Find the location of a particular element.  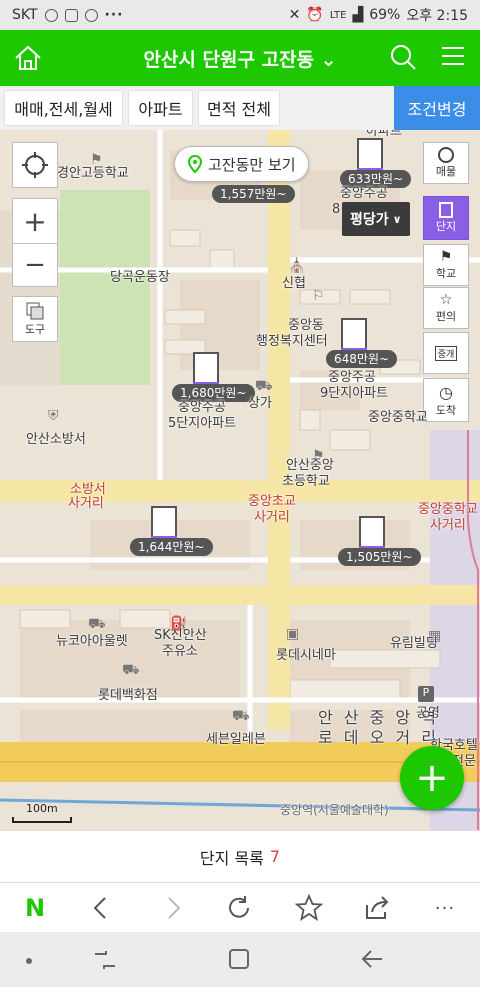

map-label: 중앙동 is located at coordinates (306, 325).